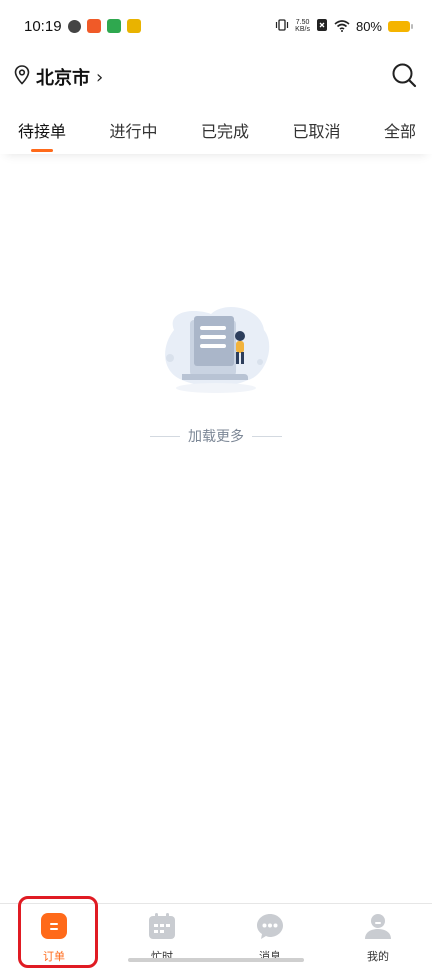 The image size is (432, 968). What do you see at coordinates (54, 928) in the screenshot?
I see `order-icon` at bounding box center [54, 928].